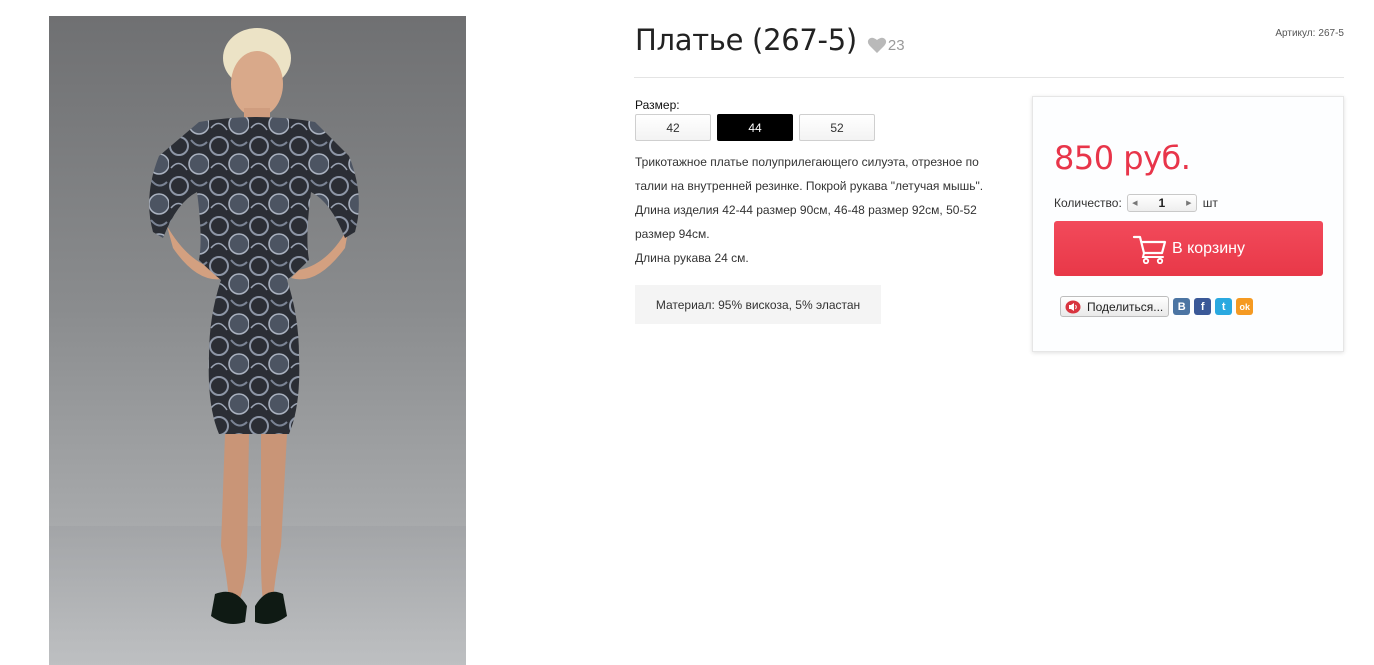  What do you see at coordinates (1149, 249) in the screenshot?
I see `cart-icon` at bounding box center [1149, 249].